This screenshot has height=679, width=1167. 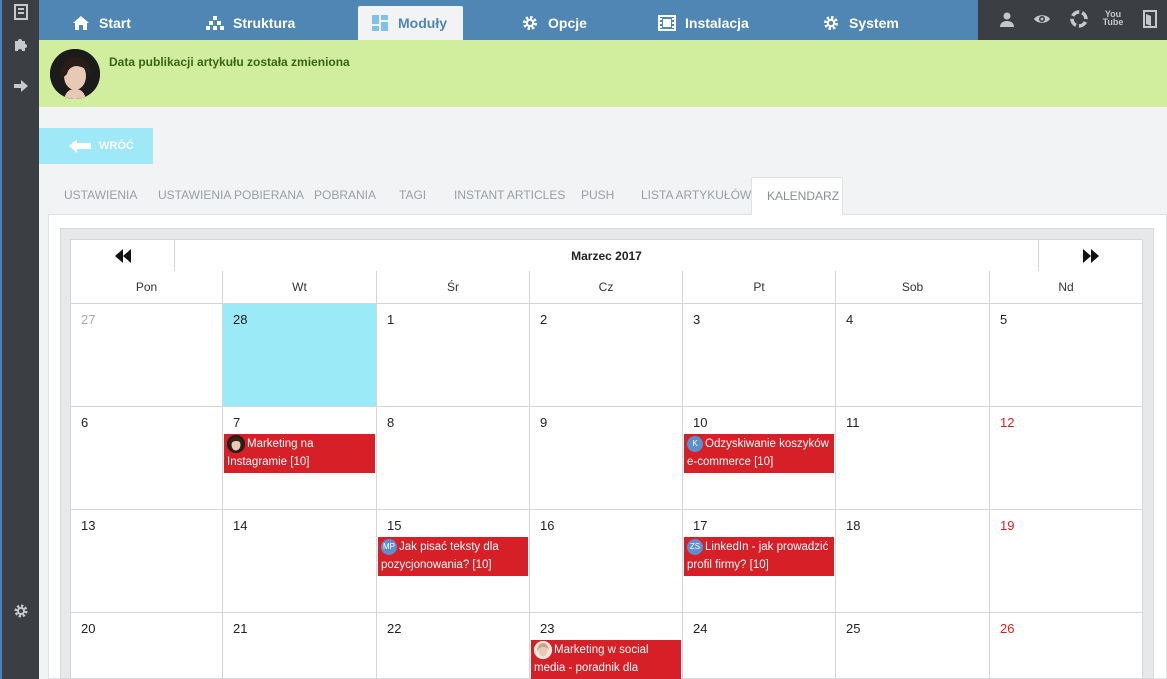 What do you see at coordinates (1150, 19) in the screenshot?
I see `logout-icon` at bounding box center [1150, 19].